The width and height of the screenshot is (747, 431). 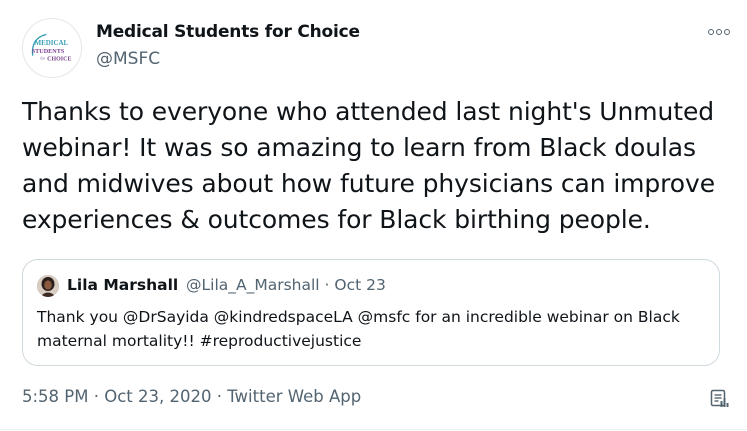 I want to click on quoted-handle-date: @Lila_A_Marshall · Oct 23, so click(x=286, y=285).